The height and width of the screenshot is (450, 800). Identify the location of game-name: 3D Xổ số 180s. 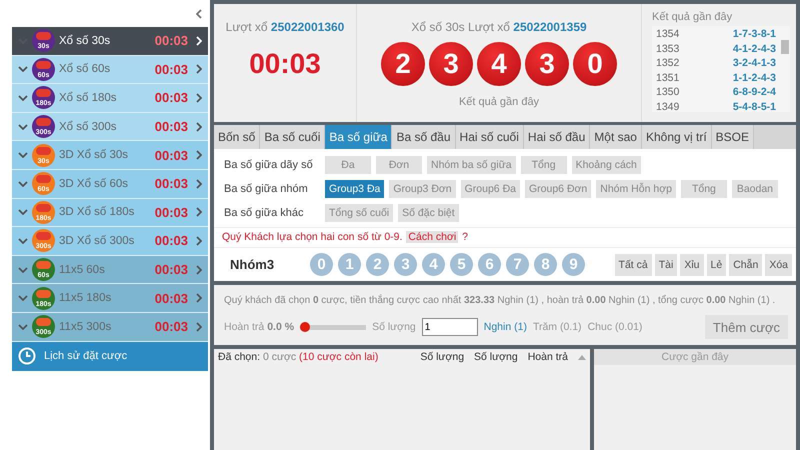
(97, 212).